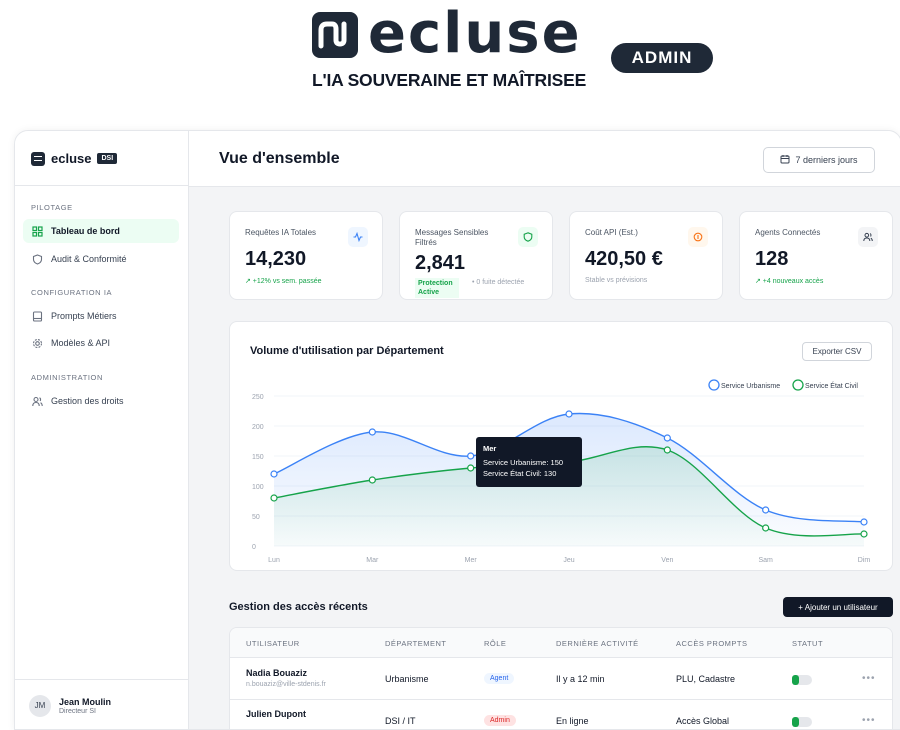 The height and width of the screenshot is (730, 900). Describe the element at coordinates (489, 448) in the screenshot. I see `tooltip-title: Mer` at that location.